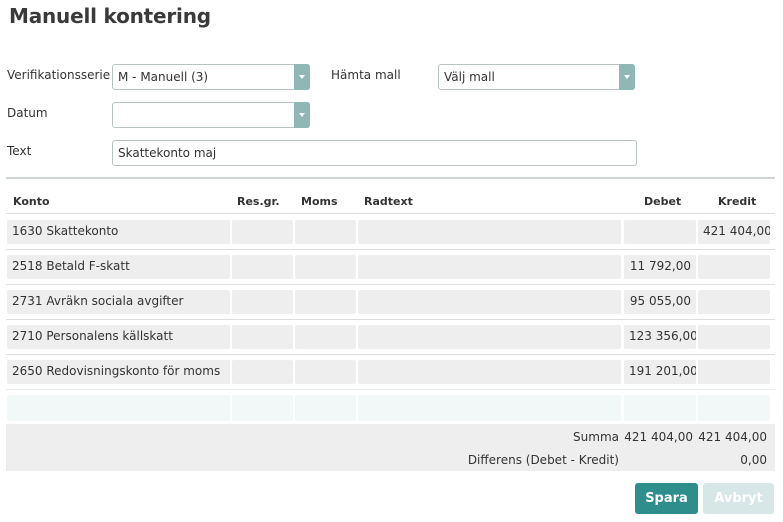  I want to click on template-select-value: Välj mall, so click(469, 77).